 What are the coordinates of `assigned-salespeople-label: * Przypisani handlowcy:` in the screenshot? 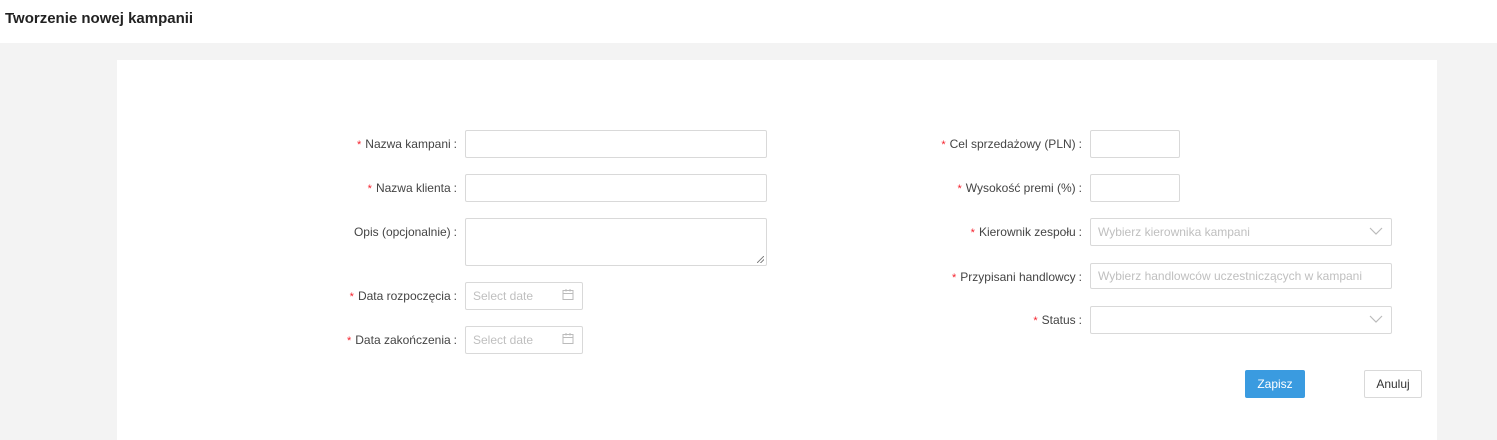 It's located at (1017, 277).